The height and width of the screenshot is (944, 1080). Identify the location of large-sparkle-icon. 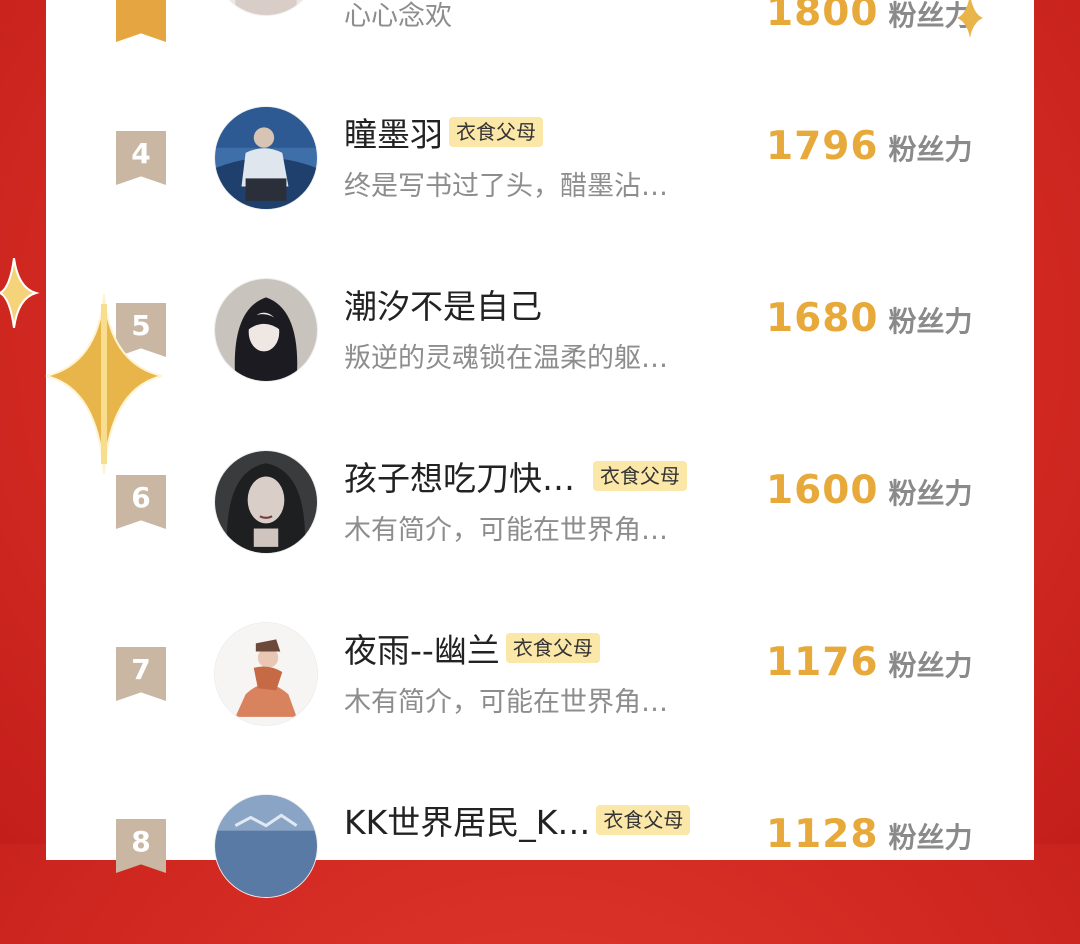
(104, 384).